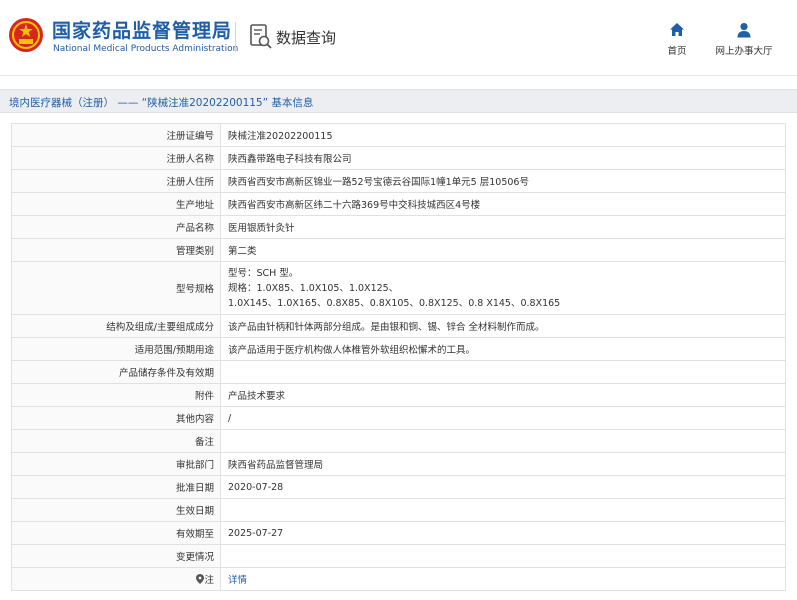  What do you see at coordinates (503, 227) in the screenshot?
I see `field-value: 医用银质针灸针` at bounding box center [503, 227].